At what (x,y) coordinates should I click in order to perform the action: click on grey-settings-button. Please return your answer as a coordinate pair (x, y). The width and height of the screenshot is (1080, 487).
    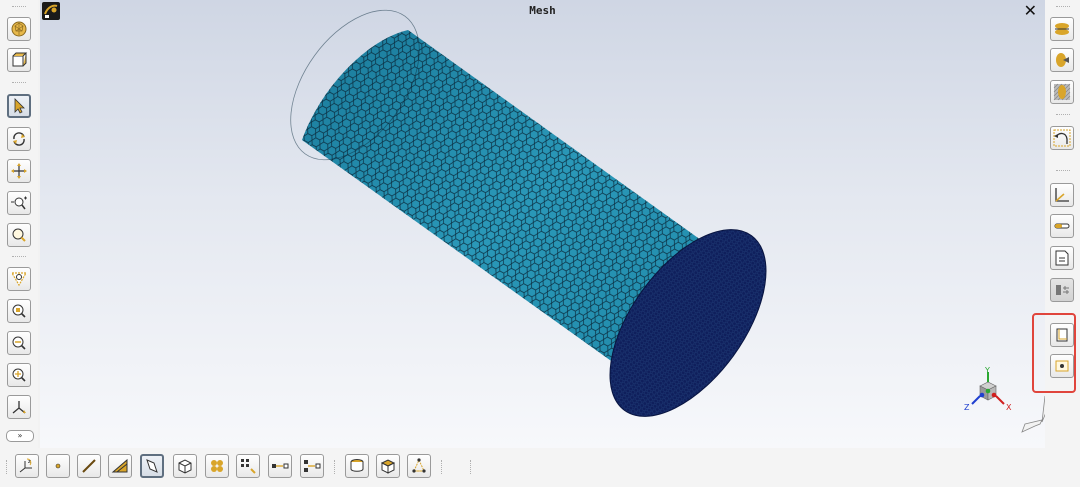
    Looking at the image, I should click on (1062, 290).